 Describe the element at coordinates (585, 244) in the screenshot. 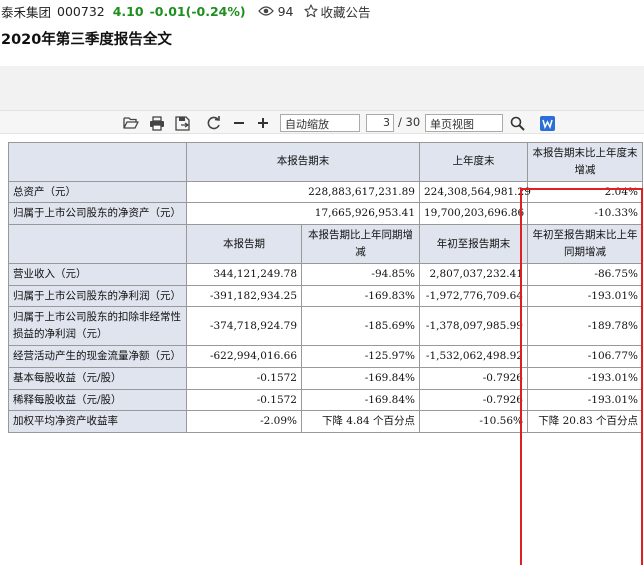

I see `header-ytd-yoy: 年初至报告期末比上年同期增减` at that location.